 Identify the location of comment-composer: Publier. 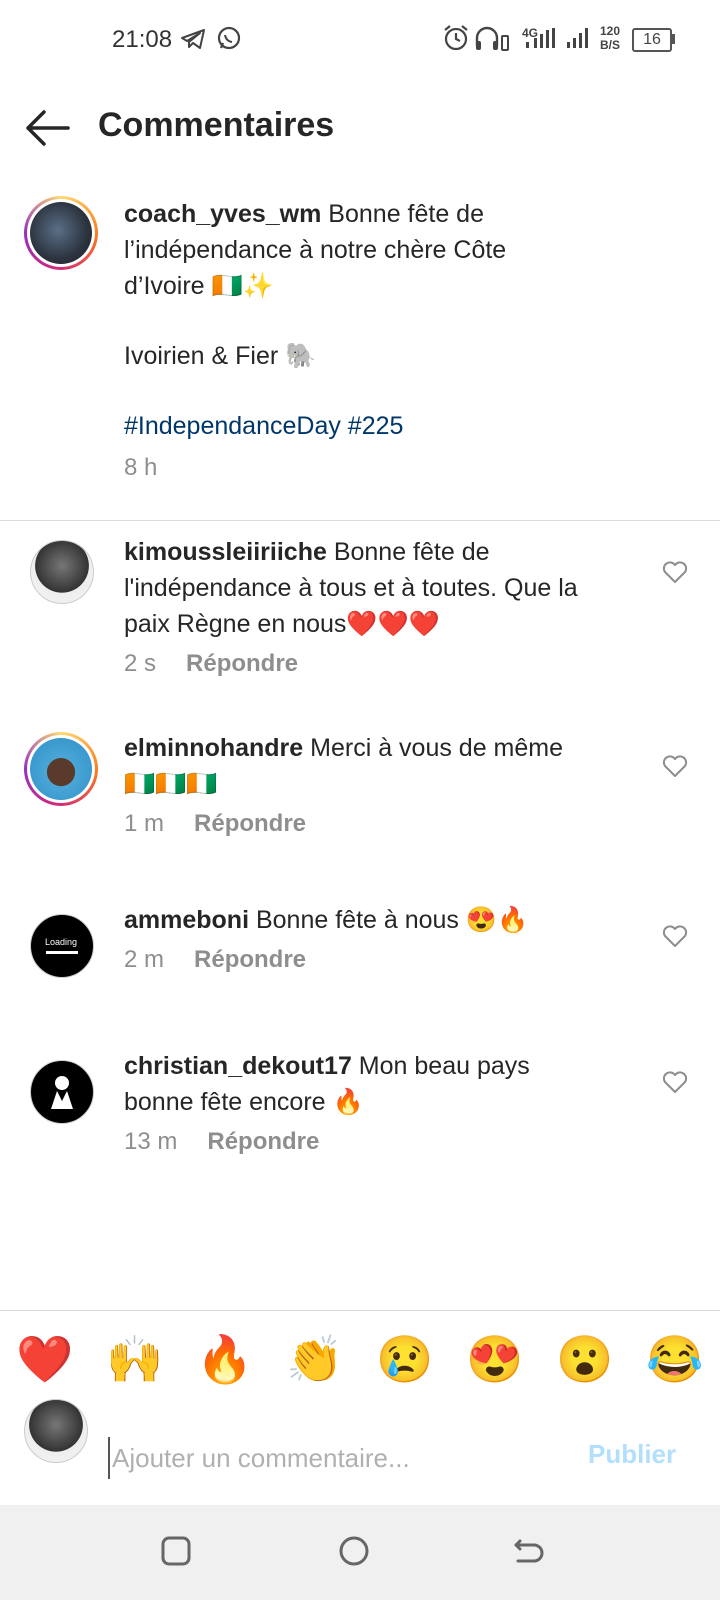
(360, 1452).